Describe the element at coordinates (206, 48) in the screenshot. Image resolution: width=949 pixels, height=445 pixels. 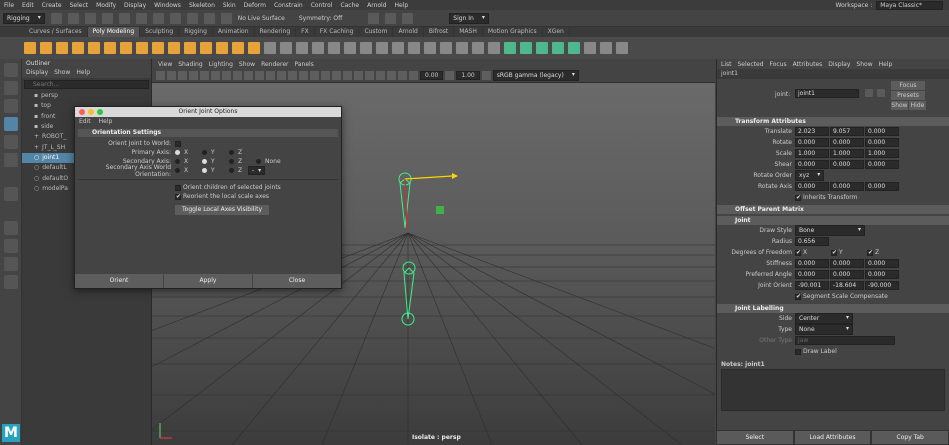
I see `poly-gear-icon` at that location.